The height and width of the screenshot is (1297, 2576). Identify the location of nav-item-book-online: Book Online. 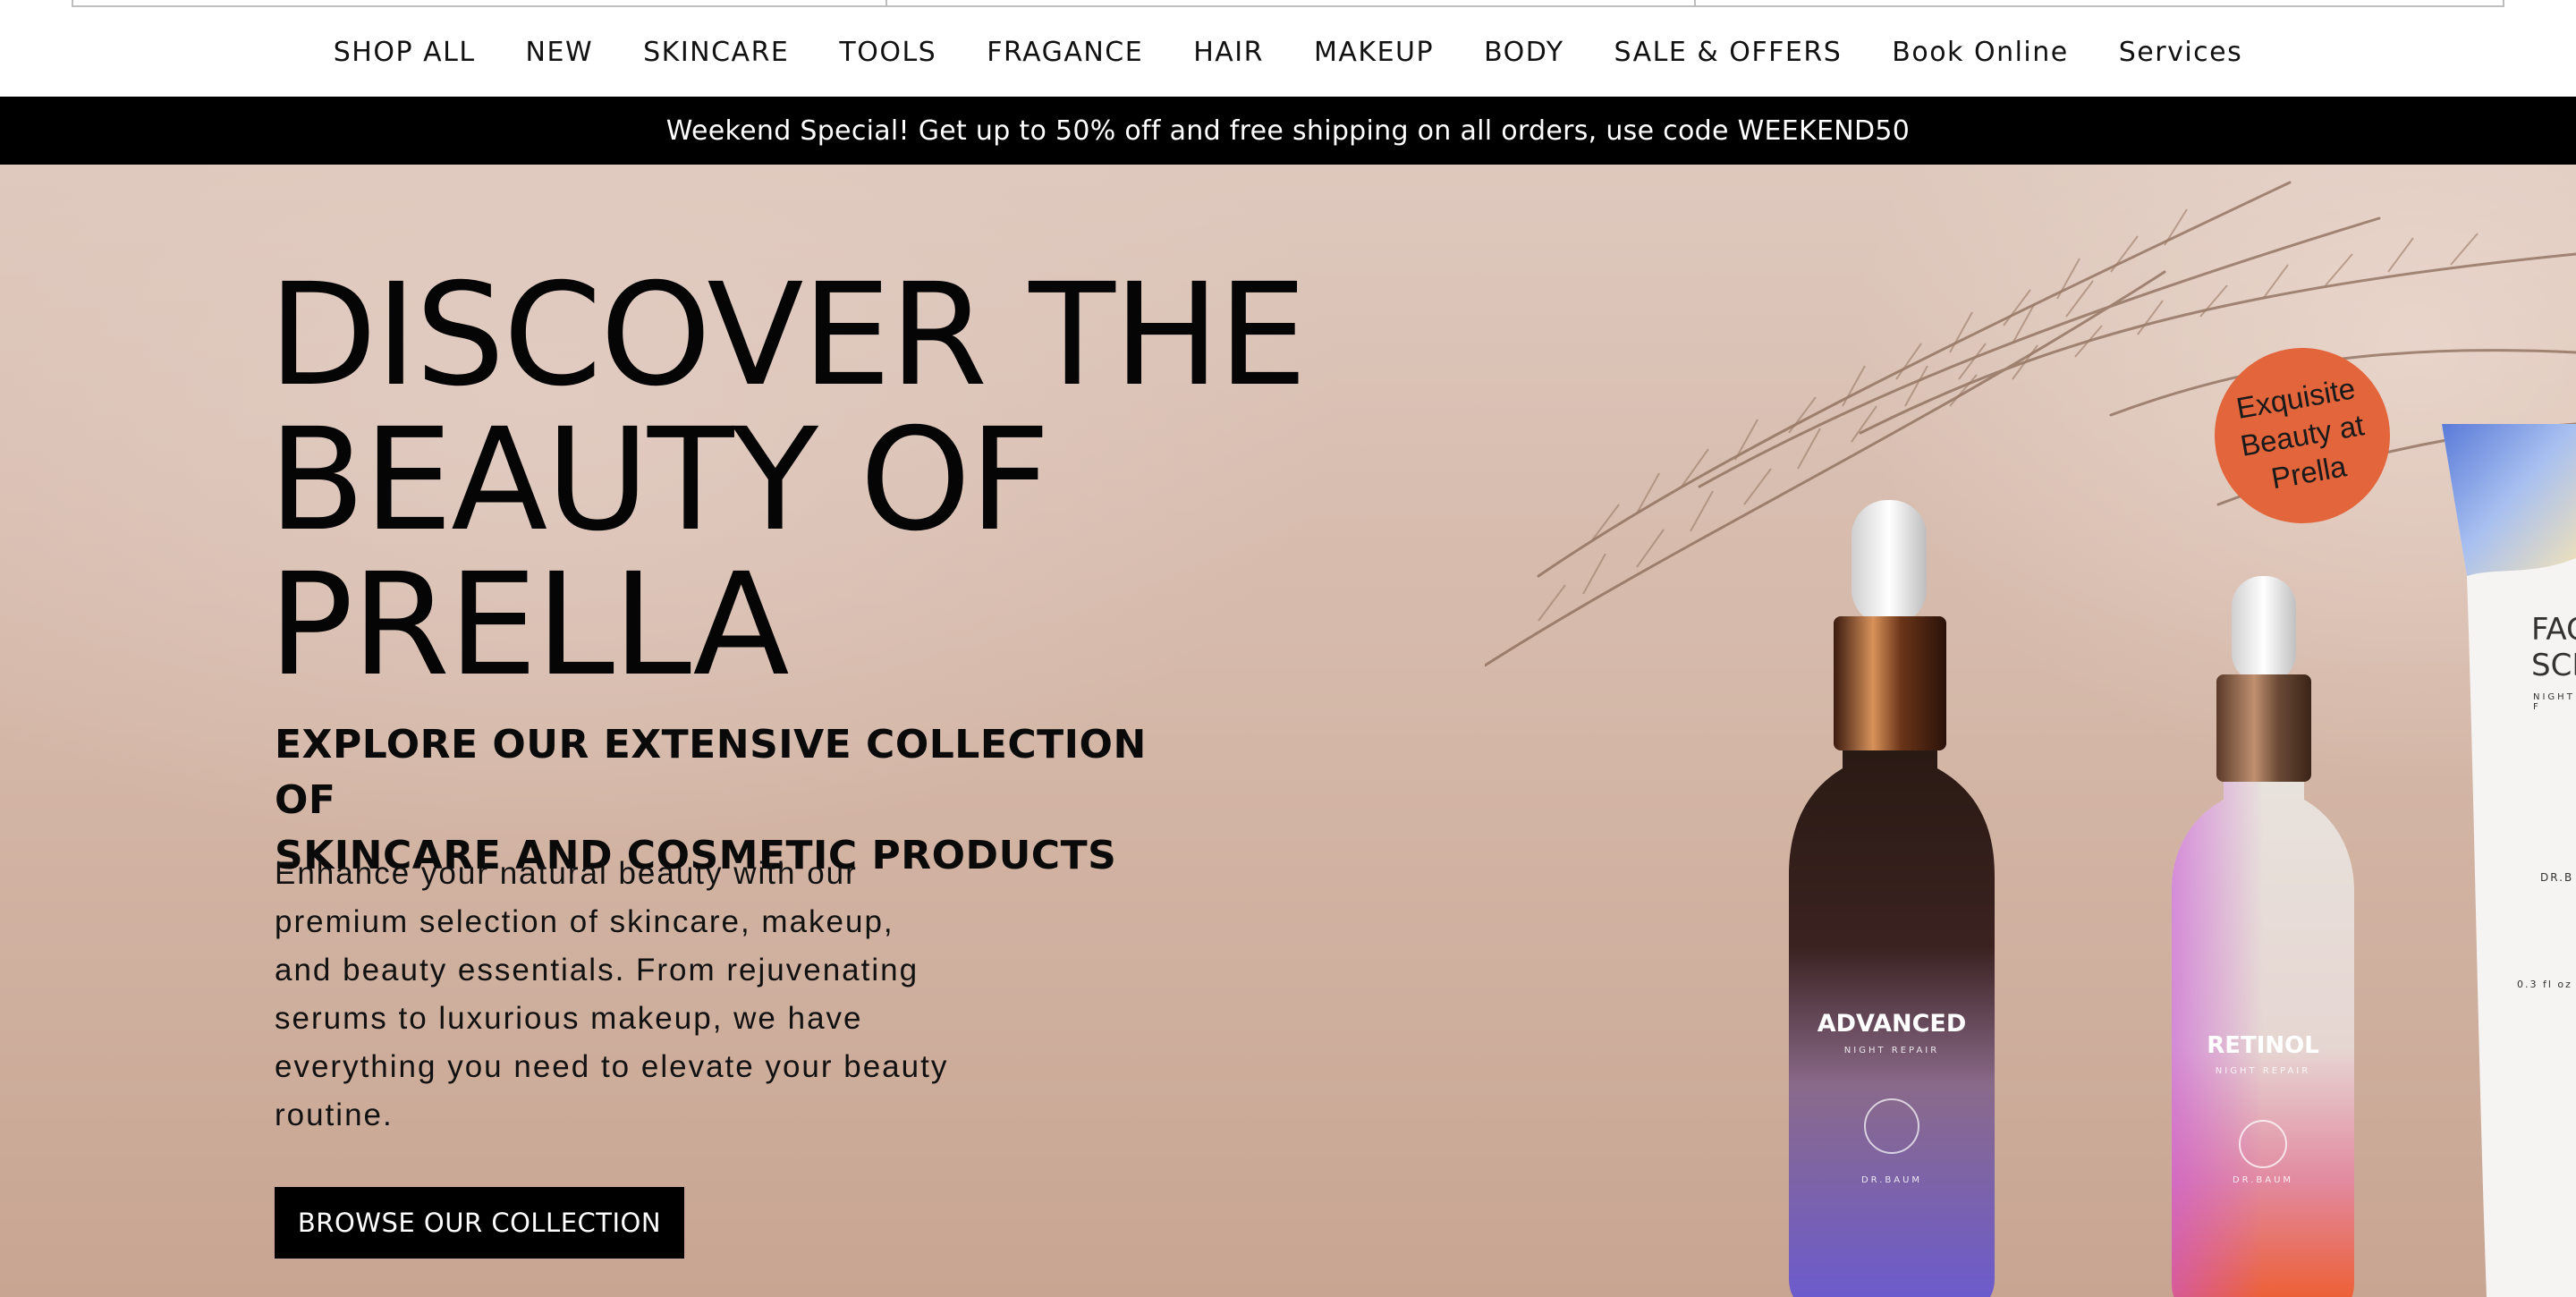
(1980, 52).